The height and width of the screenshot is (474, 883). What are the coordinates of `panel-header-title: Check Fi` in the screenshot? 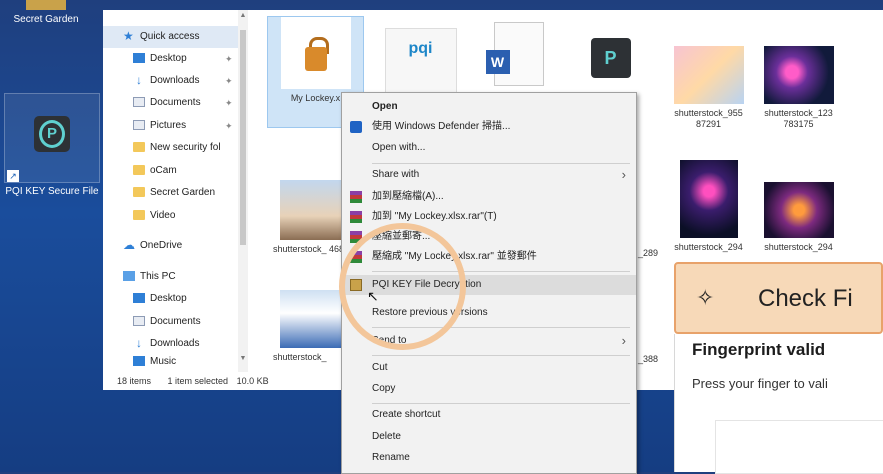 It's located at (805, 298).